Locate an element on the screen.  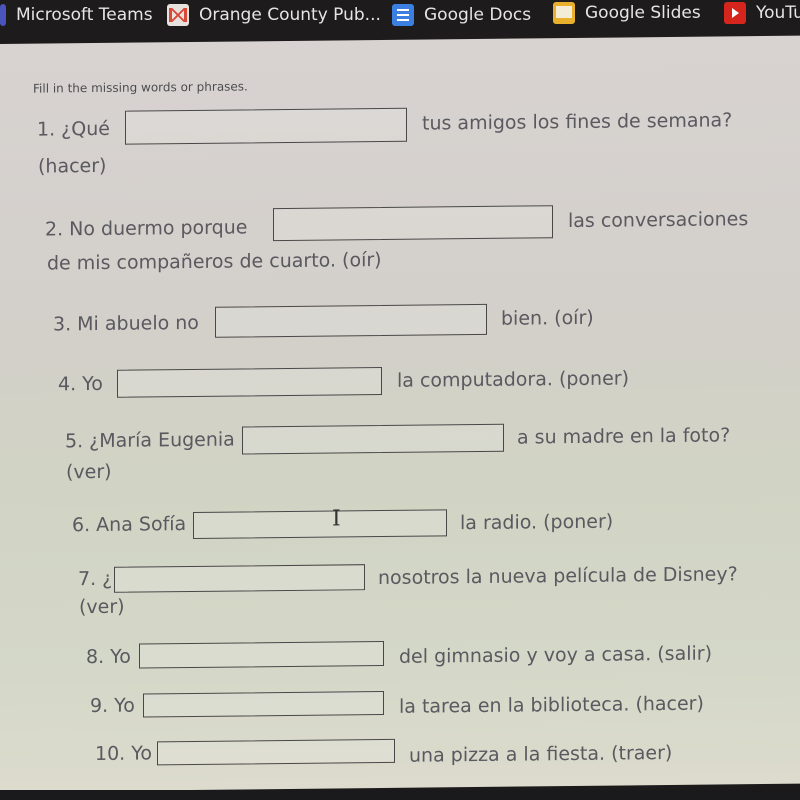
instructions: Fill in the missing words or phrases. is located at coordinates (140, 87).